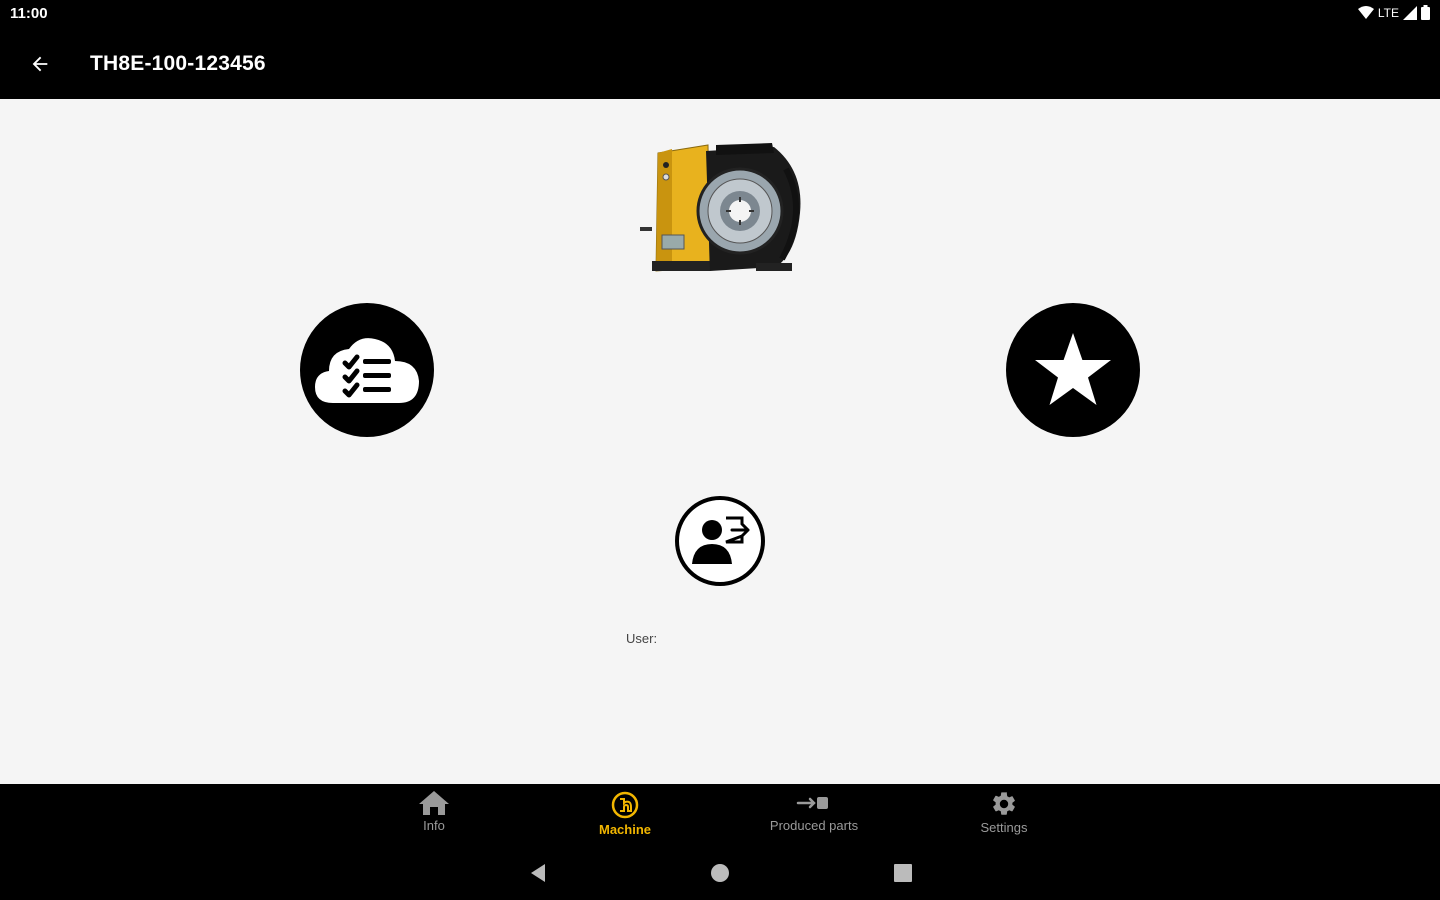 The image size is (1440, 900). I want to click on cloud-checklist-icon, so click(367, 370).